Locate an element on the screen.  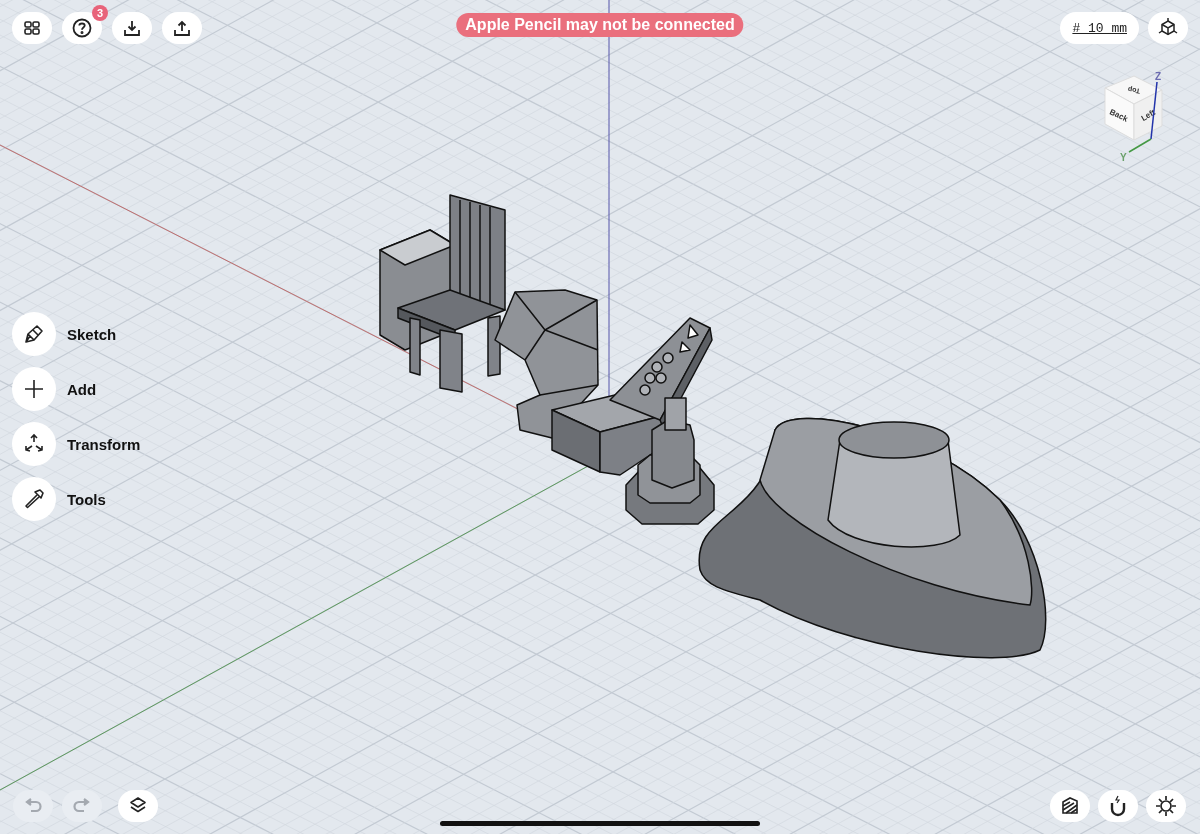
warning-banner: Apple Pencil may not be connected is located at coordinates (600, 25).